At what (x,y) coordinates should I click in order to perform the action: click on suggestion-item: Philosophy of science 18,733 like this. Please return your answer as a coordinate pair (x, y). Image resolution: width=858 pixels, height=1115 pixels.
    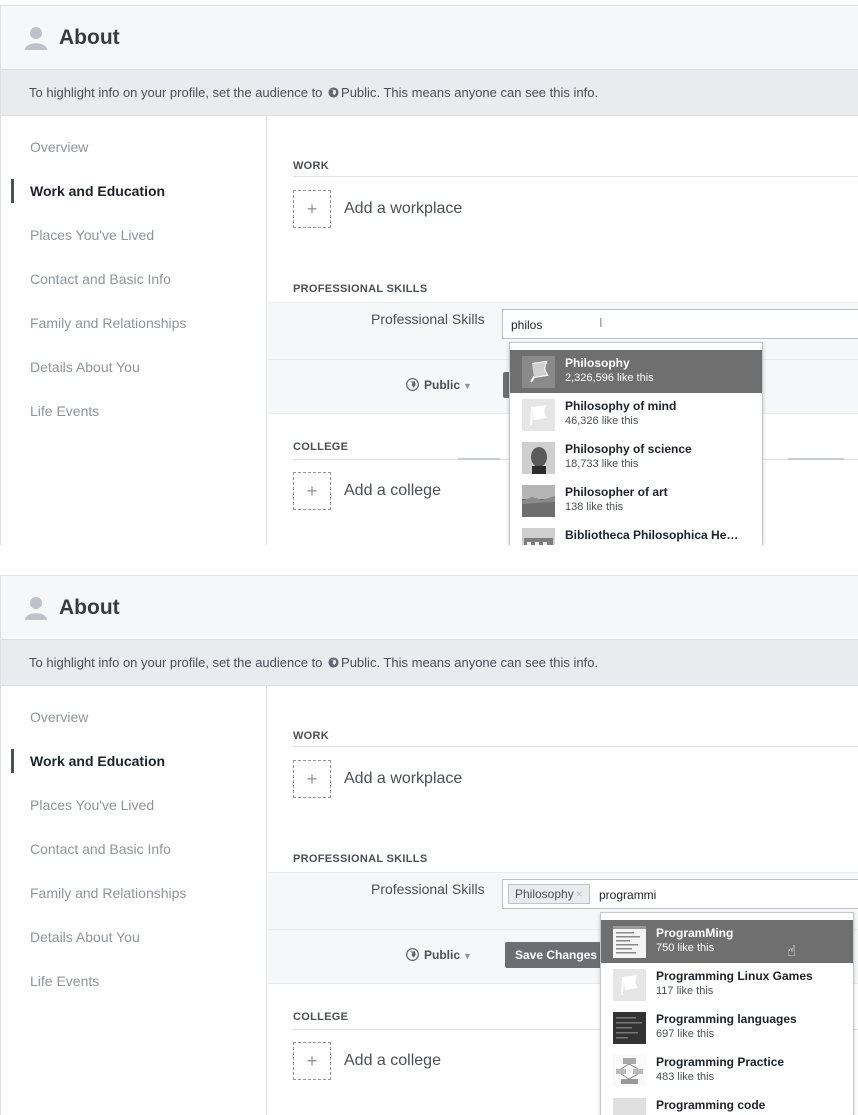
    Looking at the image, I should click on (636, 457).